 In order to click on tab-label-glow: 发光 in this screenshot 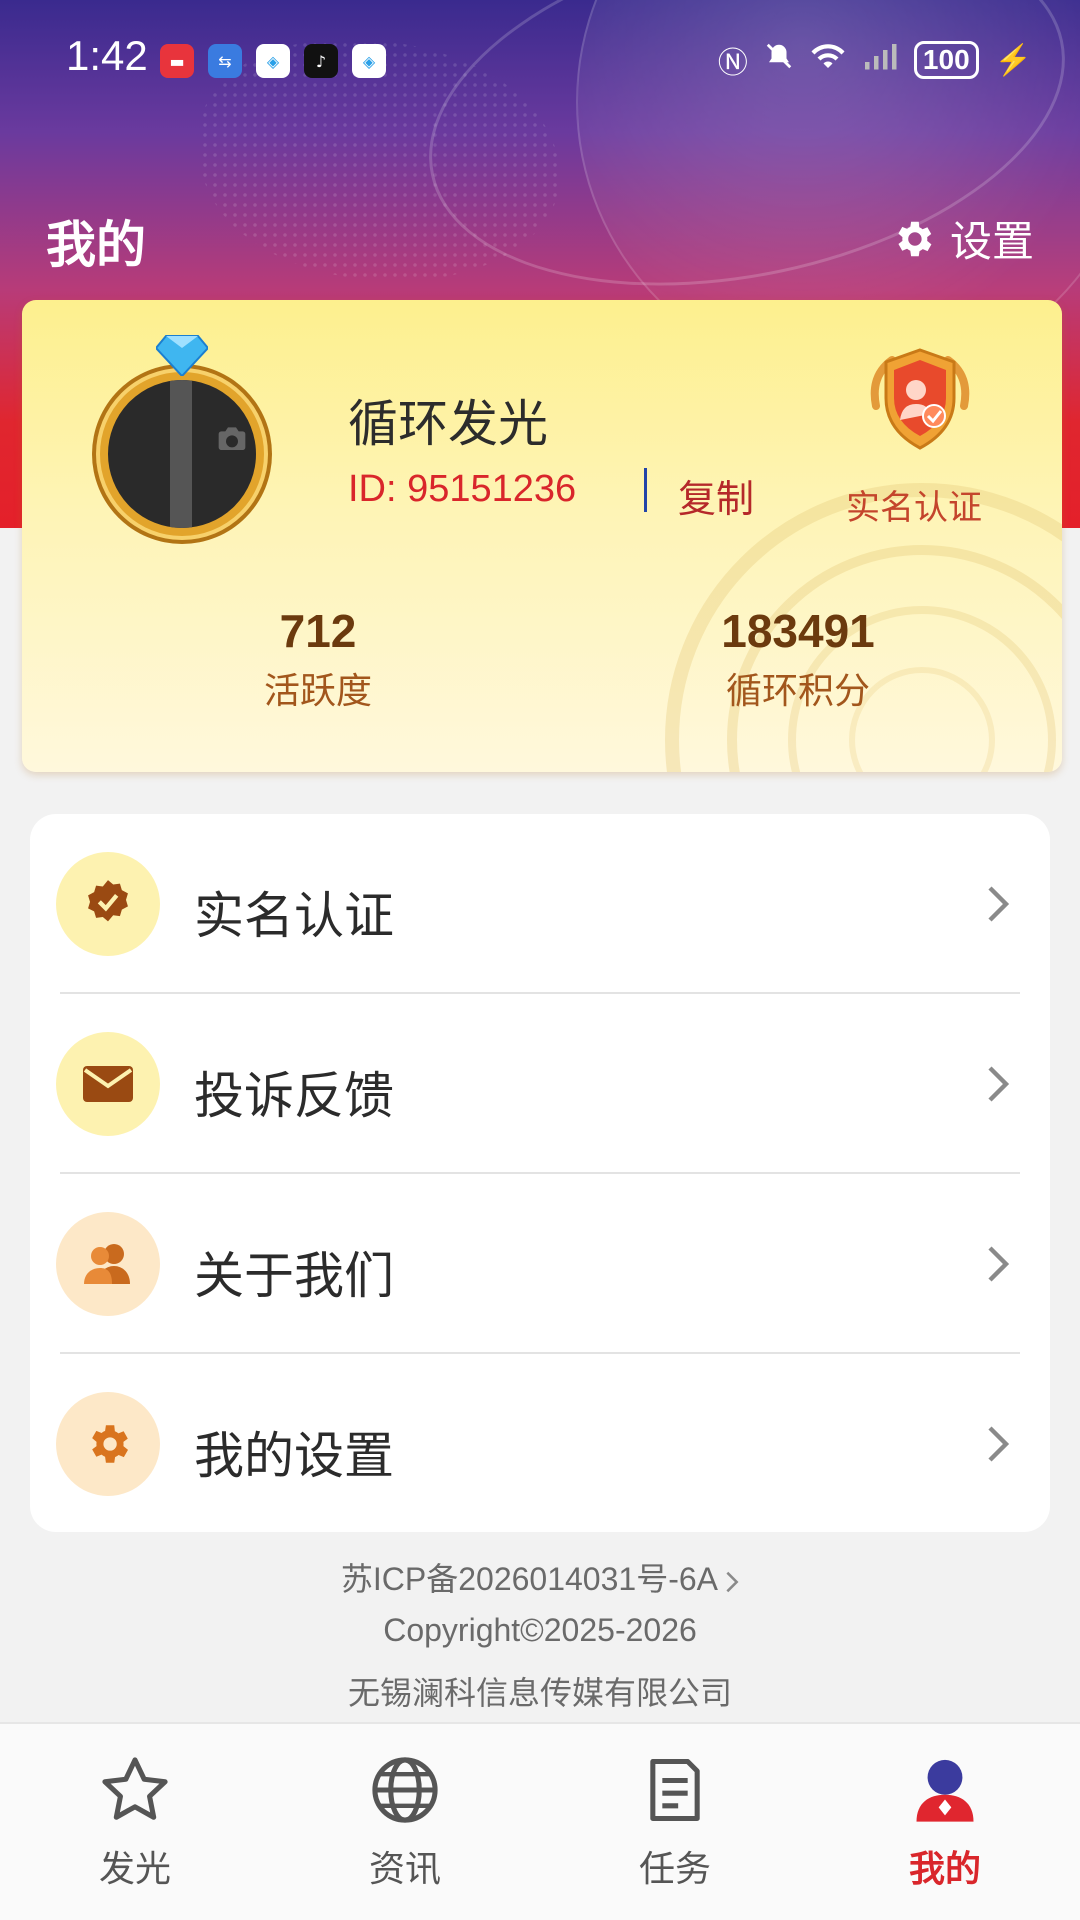, I will do `click(134, 1869)`.